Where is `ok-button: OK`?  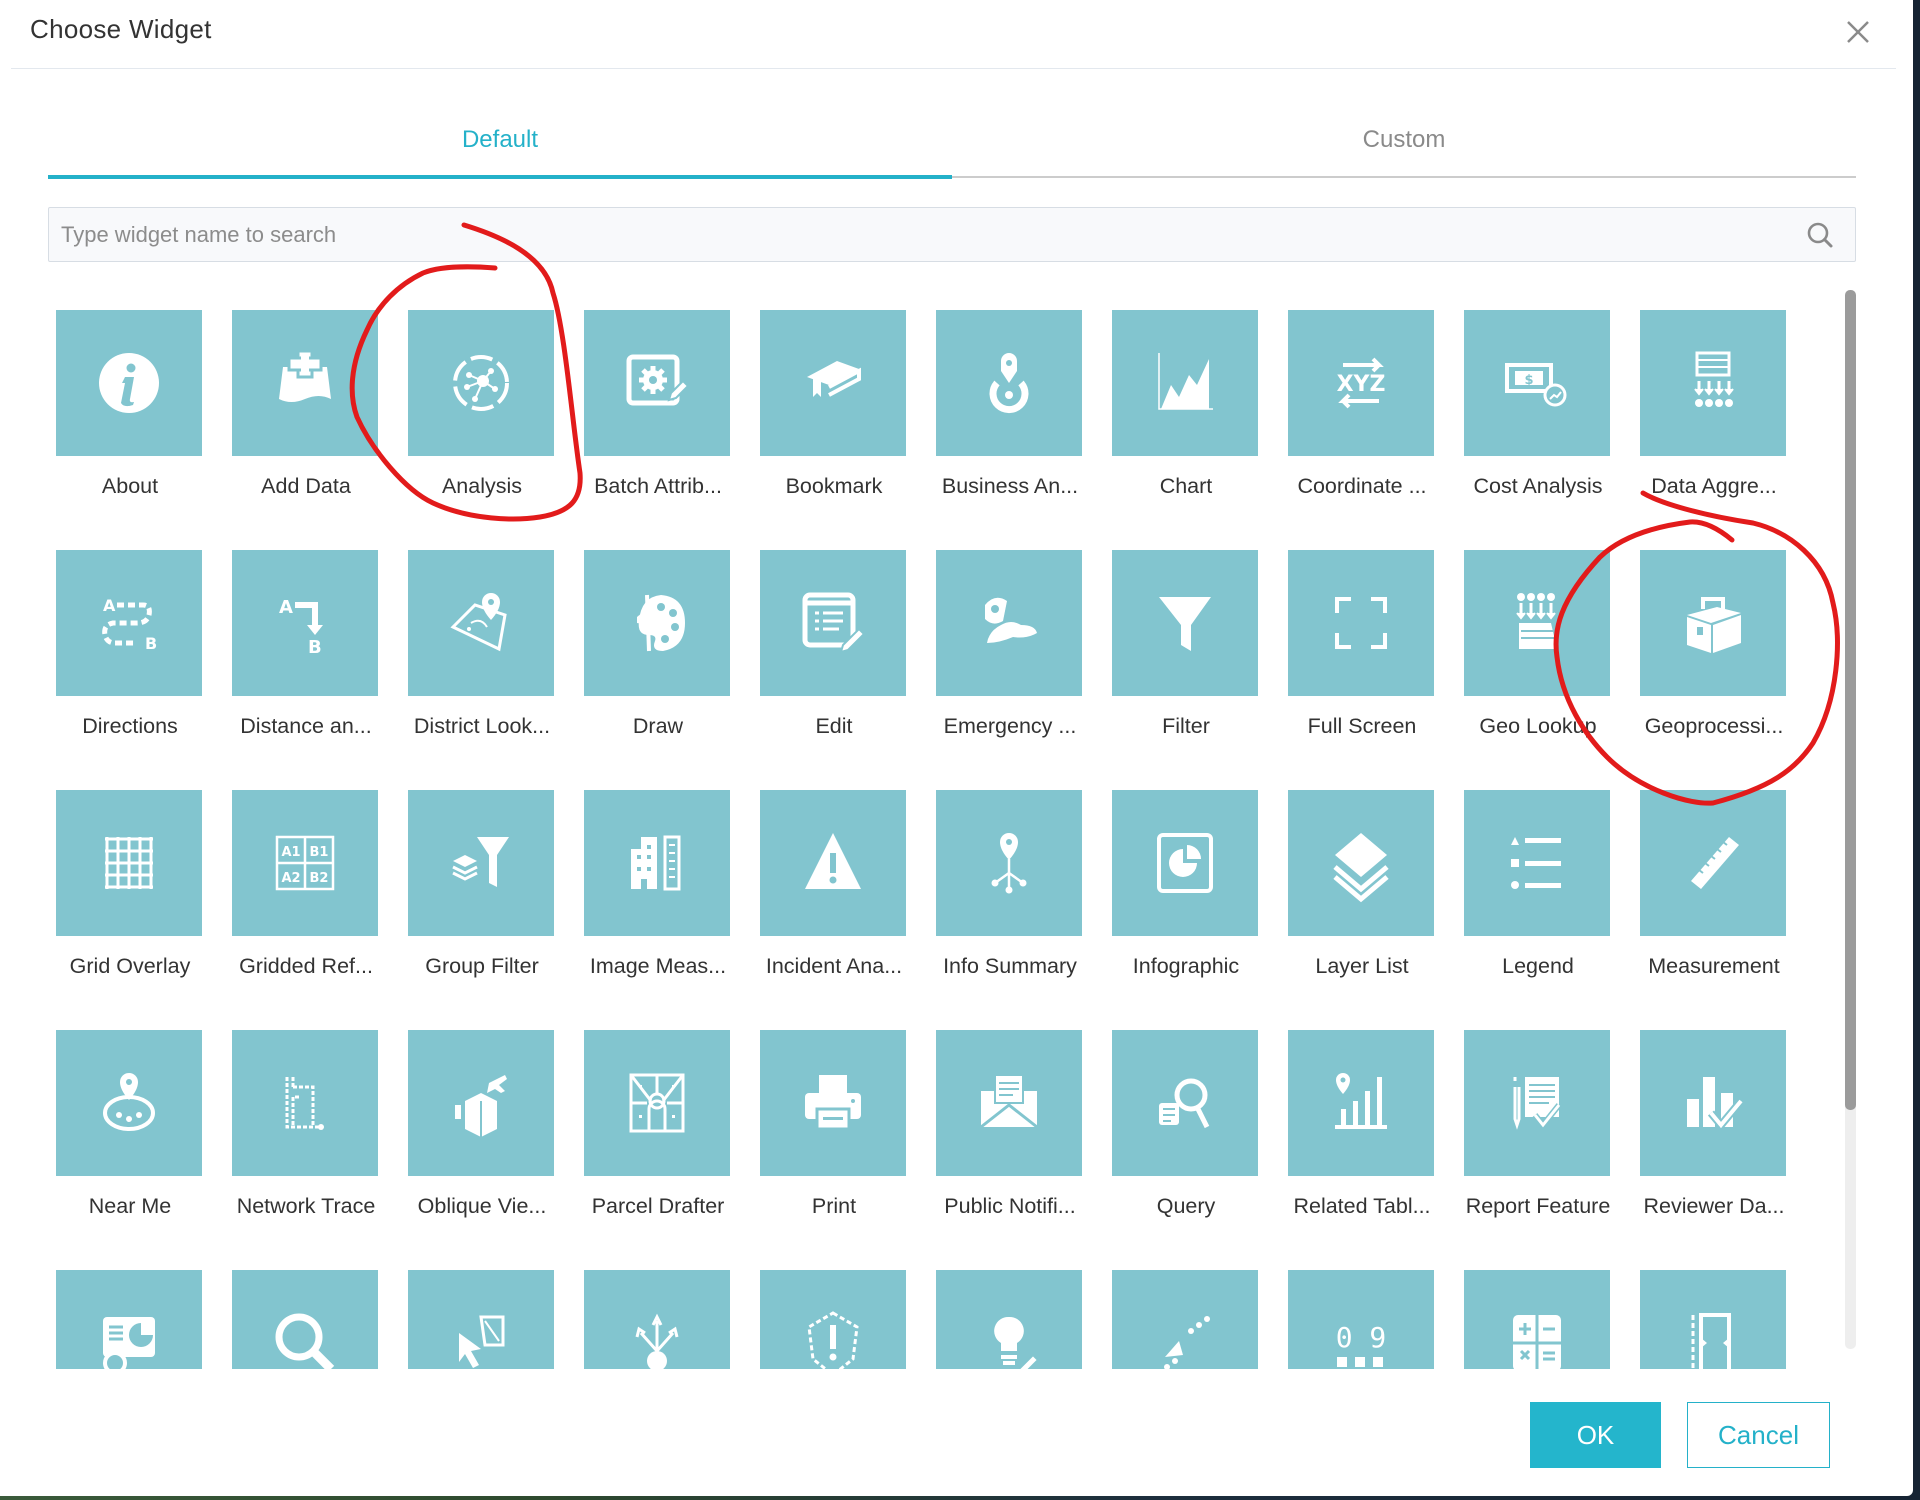
ok-button: OK is located at coordinates (1595, 1435).